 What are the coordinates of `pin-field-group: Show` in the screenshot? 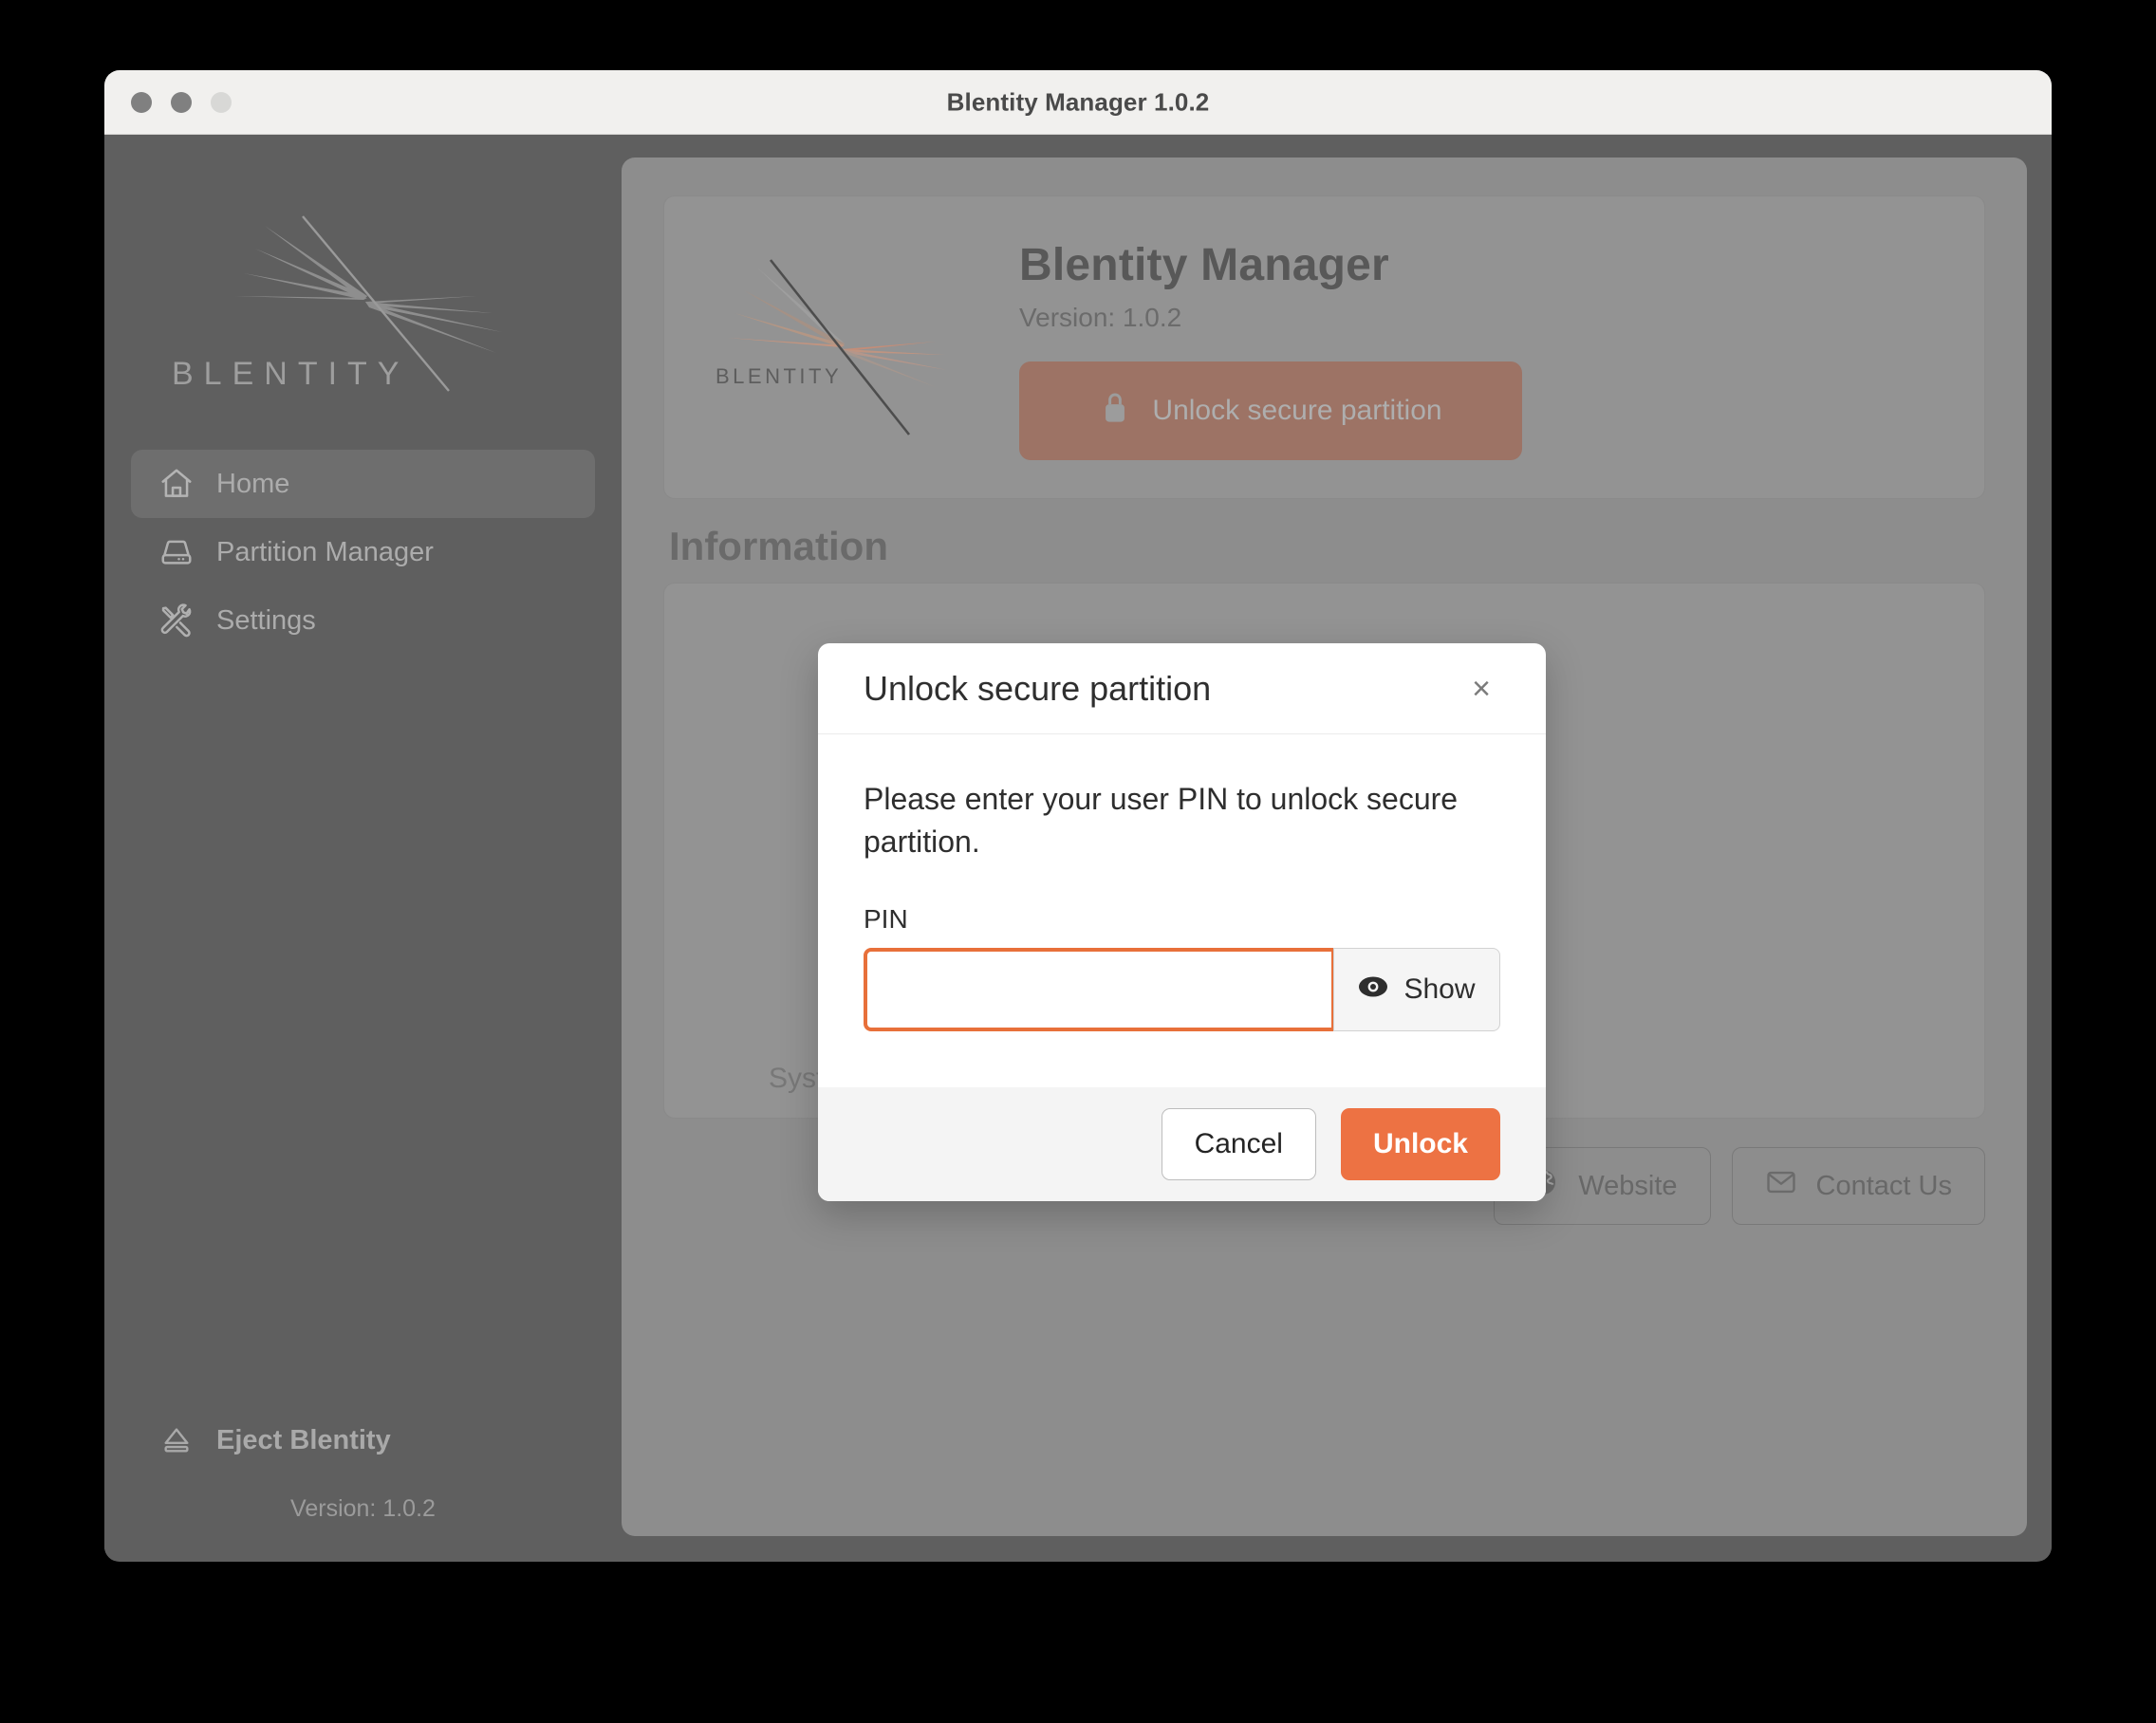 It's located at (1182, 989).